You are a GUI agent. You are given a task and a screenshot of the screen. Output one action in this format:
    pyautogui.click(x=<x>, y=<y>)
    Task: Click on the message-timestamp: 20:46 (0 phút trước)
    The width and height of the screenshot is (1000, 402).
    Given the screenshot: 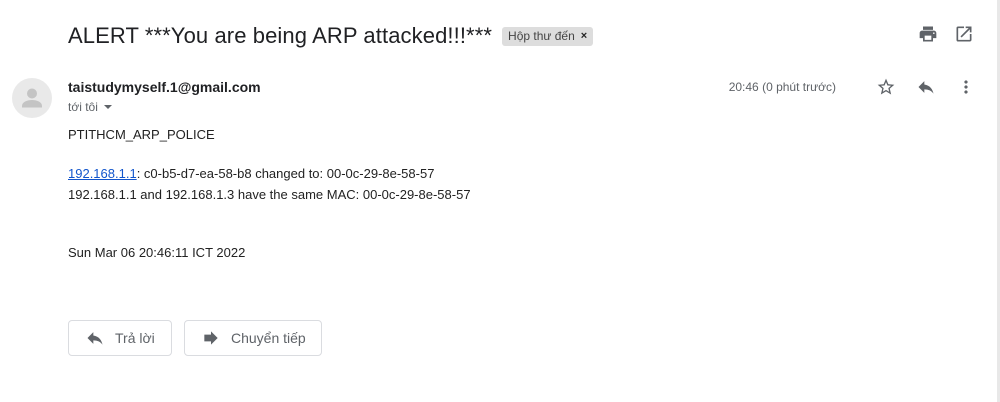 What is the action you would take?
    pyautogui.click(x=782, y=87)
    